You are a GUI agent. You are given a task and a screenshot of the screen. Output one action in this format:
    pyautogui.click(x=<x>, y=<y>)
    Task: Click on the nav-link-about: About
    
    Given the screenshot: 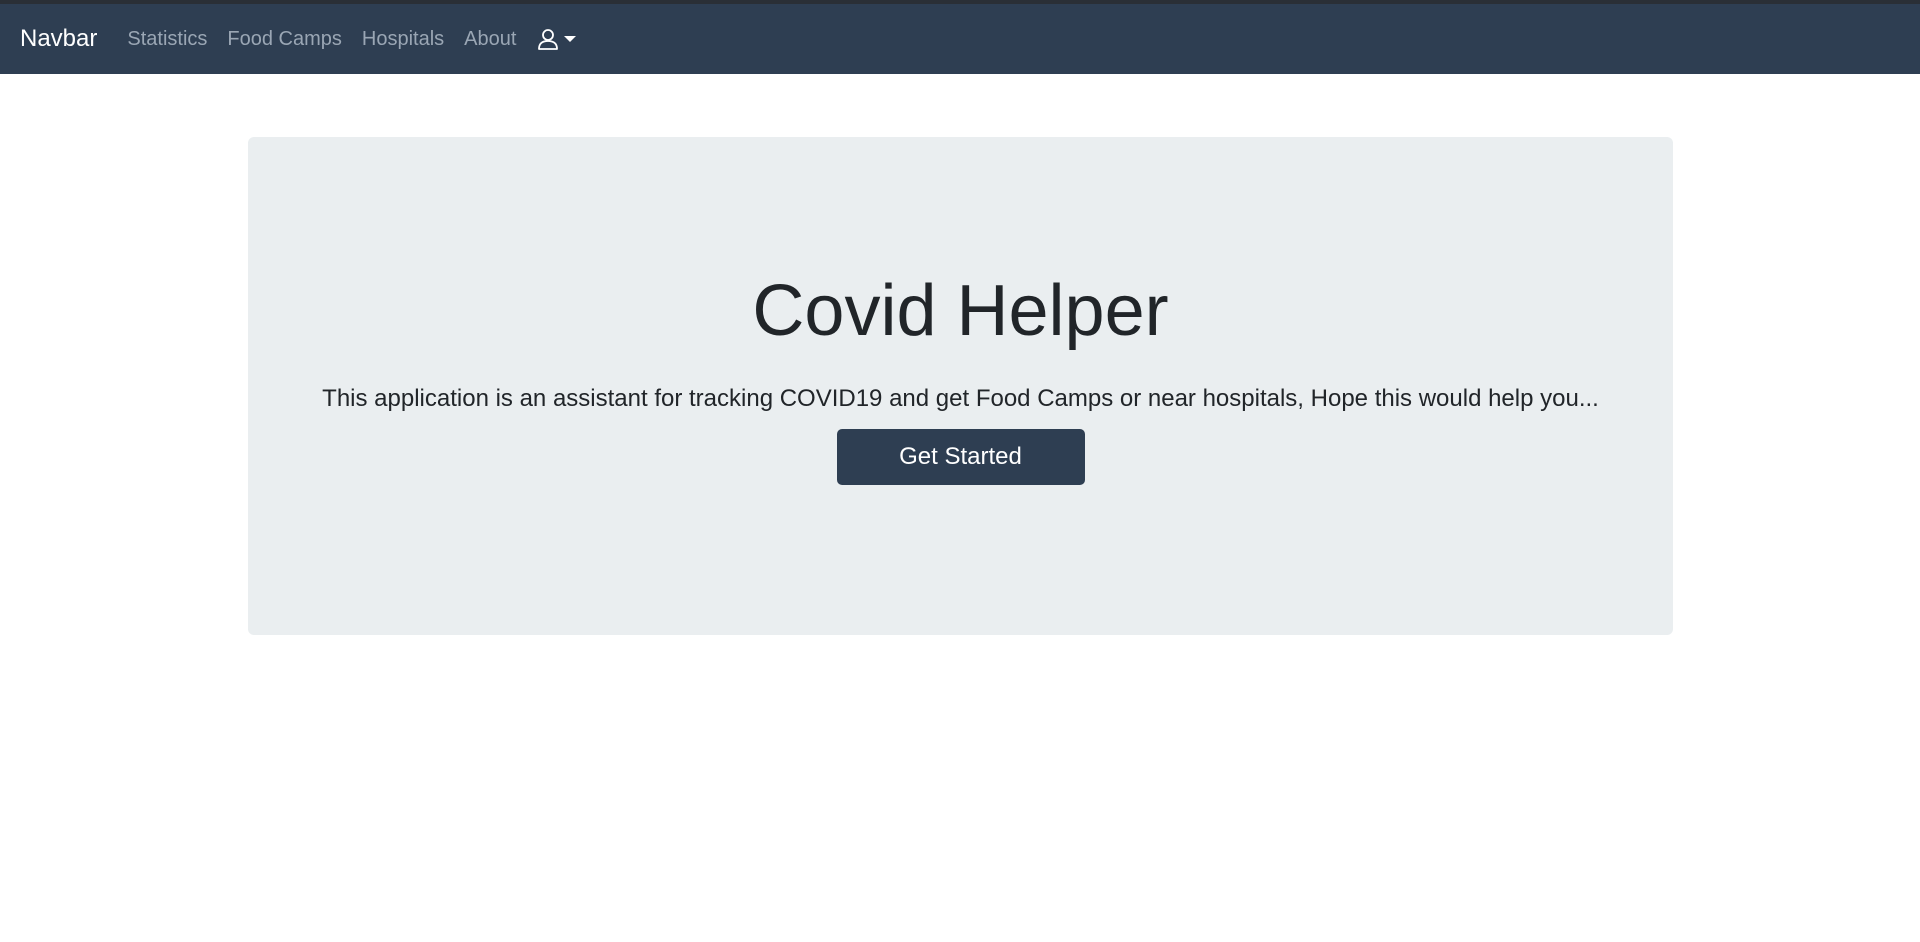 What is the action you would take?
    pyautogui.click(x=490, y=39)
    